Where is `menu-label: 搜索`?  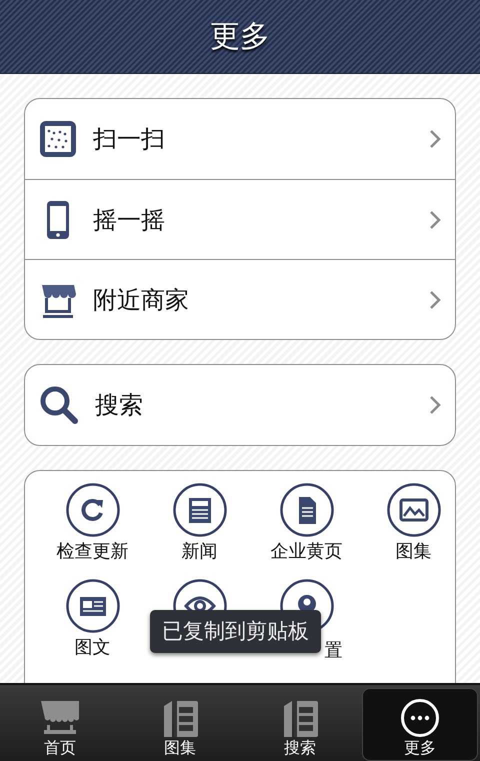 menu-label: 搜索 is located at coordinates (119, 405).